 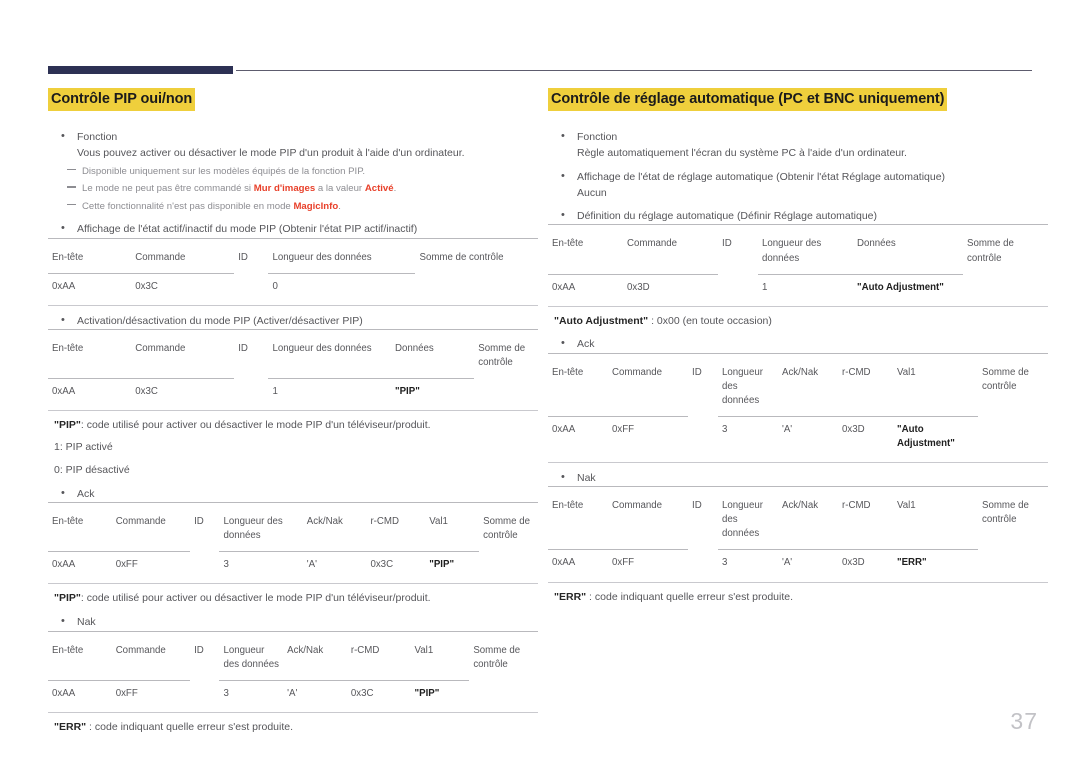 What do you see at coordinates (926, 436) in the screenshot?
I see `table-cell: "Auto Adjustment"` at bounding box center [926, 436].